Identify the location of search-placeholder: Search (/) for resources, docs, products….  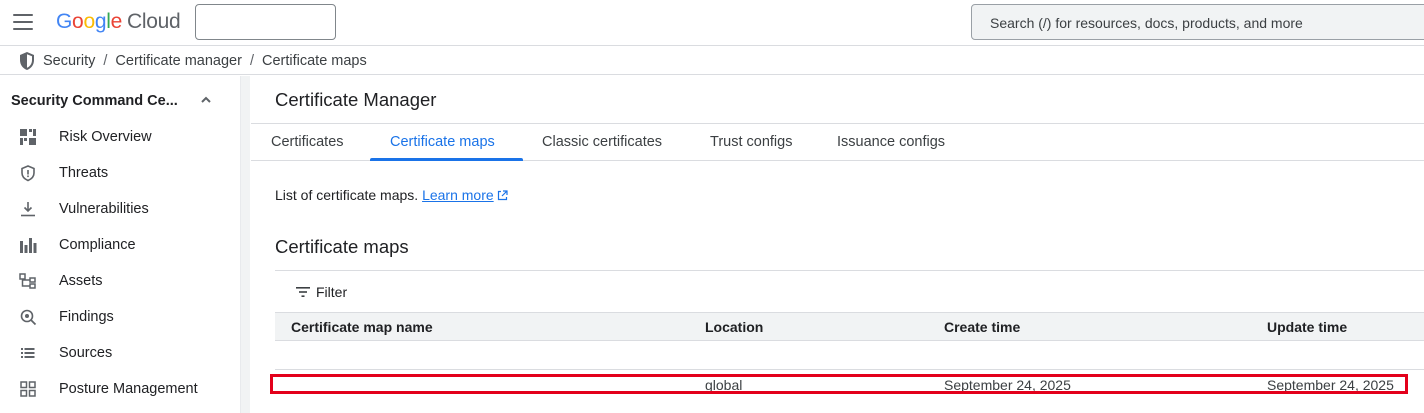
(1146, 23).